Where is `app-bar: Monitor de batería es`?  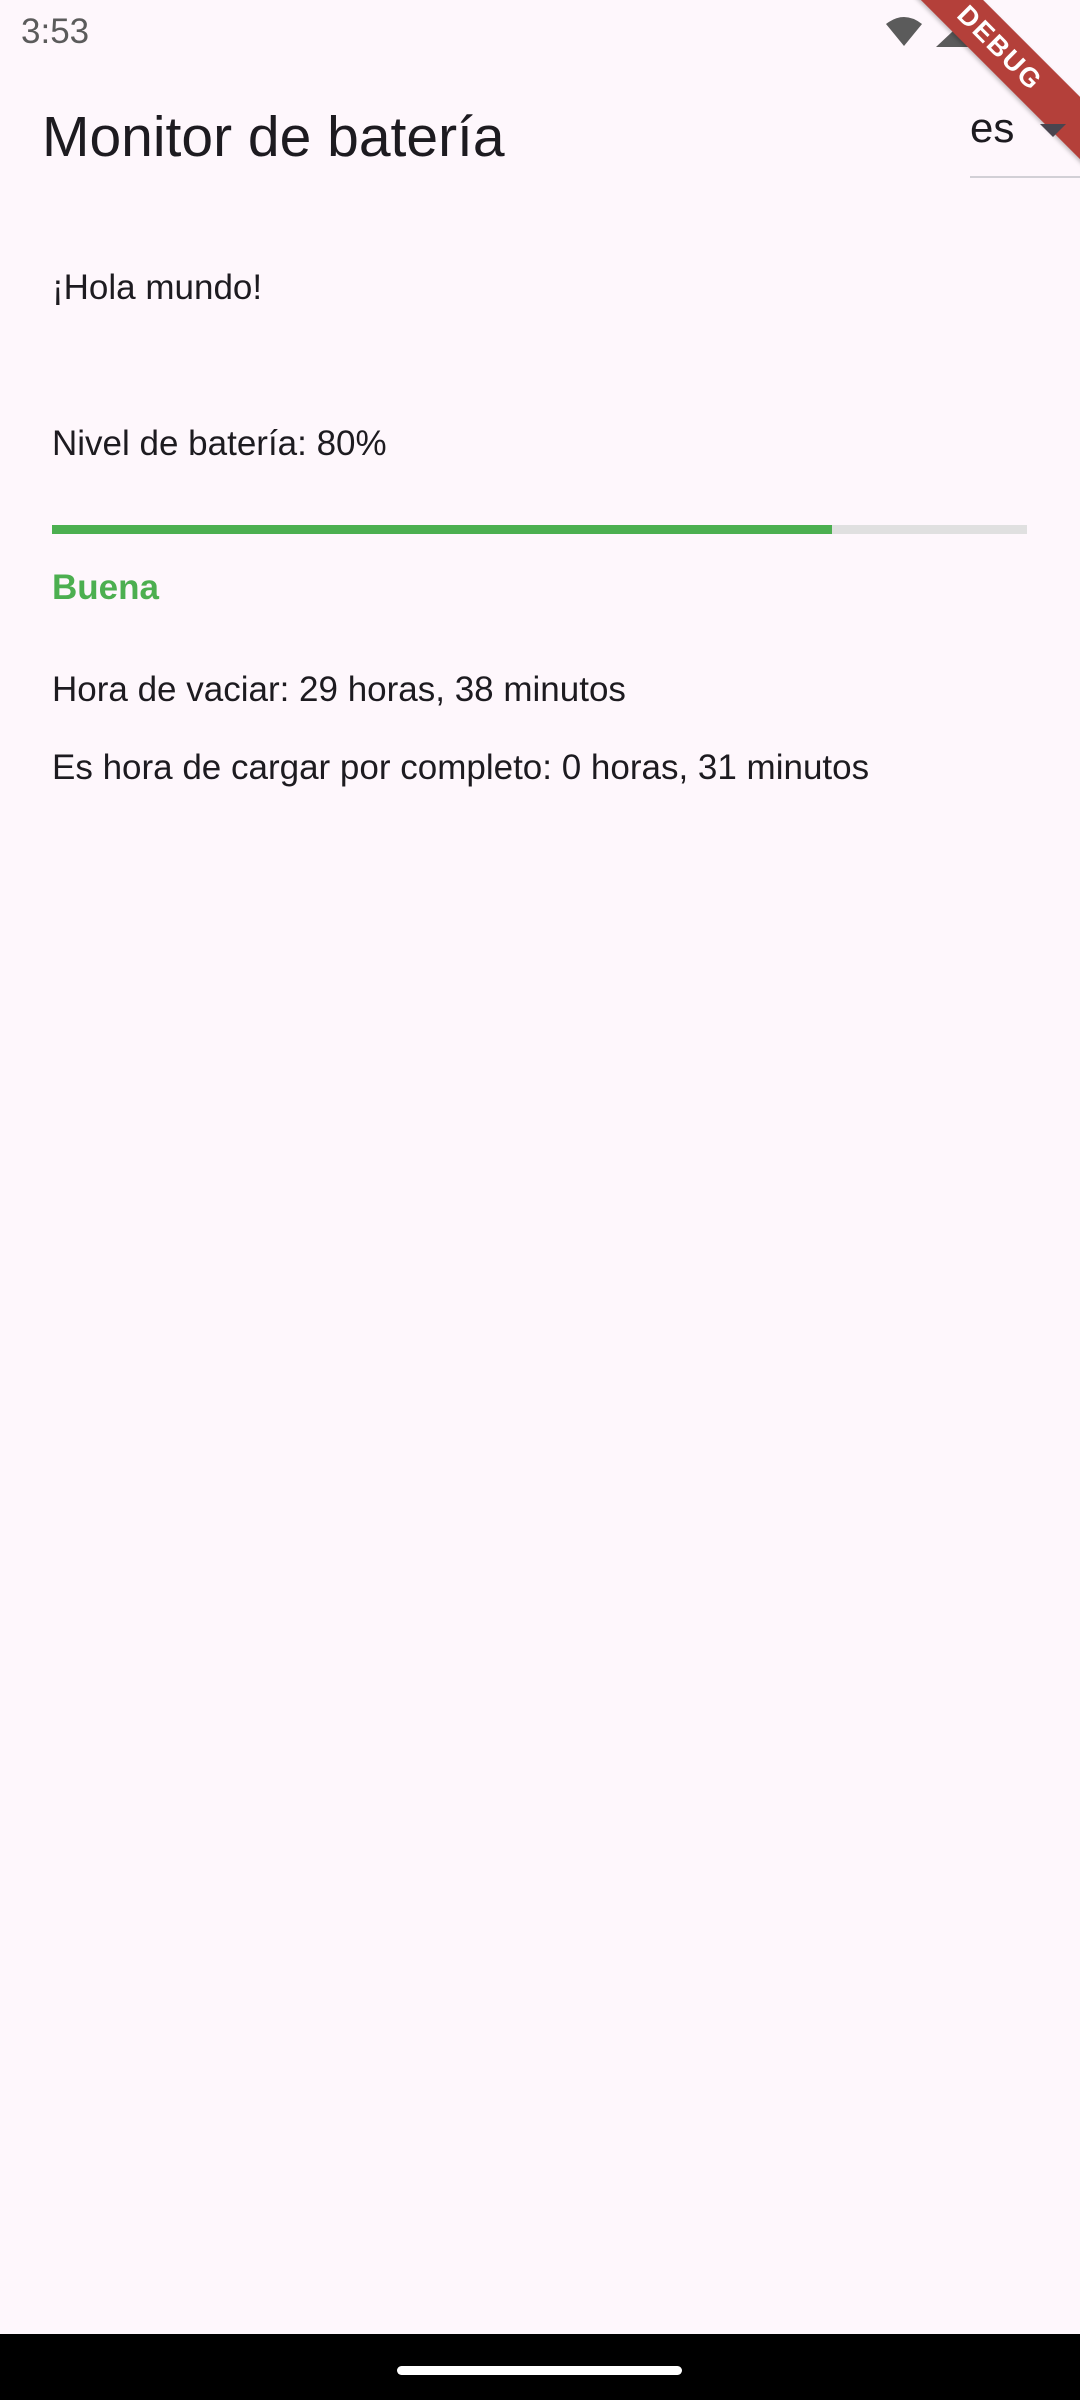 app-bar: Monitor de batería es is located at coordinates (540, 131).